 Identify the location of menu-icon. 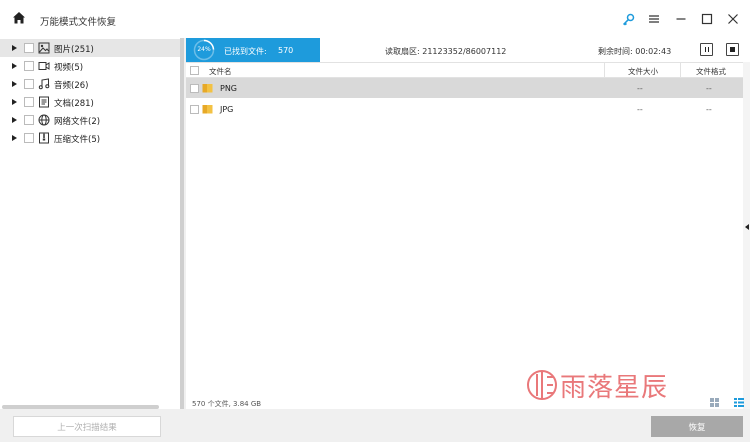
(654, 19).